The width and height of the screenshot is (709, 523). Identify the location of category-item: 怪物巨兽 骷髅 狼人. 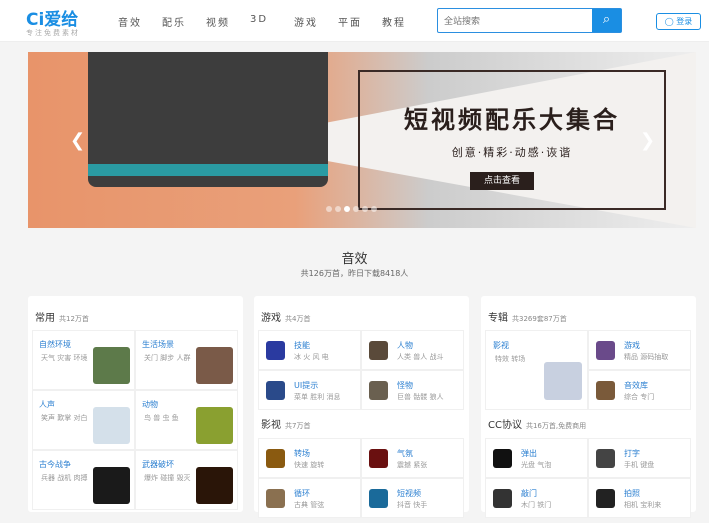
(412, 390).